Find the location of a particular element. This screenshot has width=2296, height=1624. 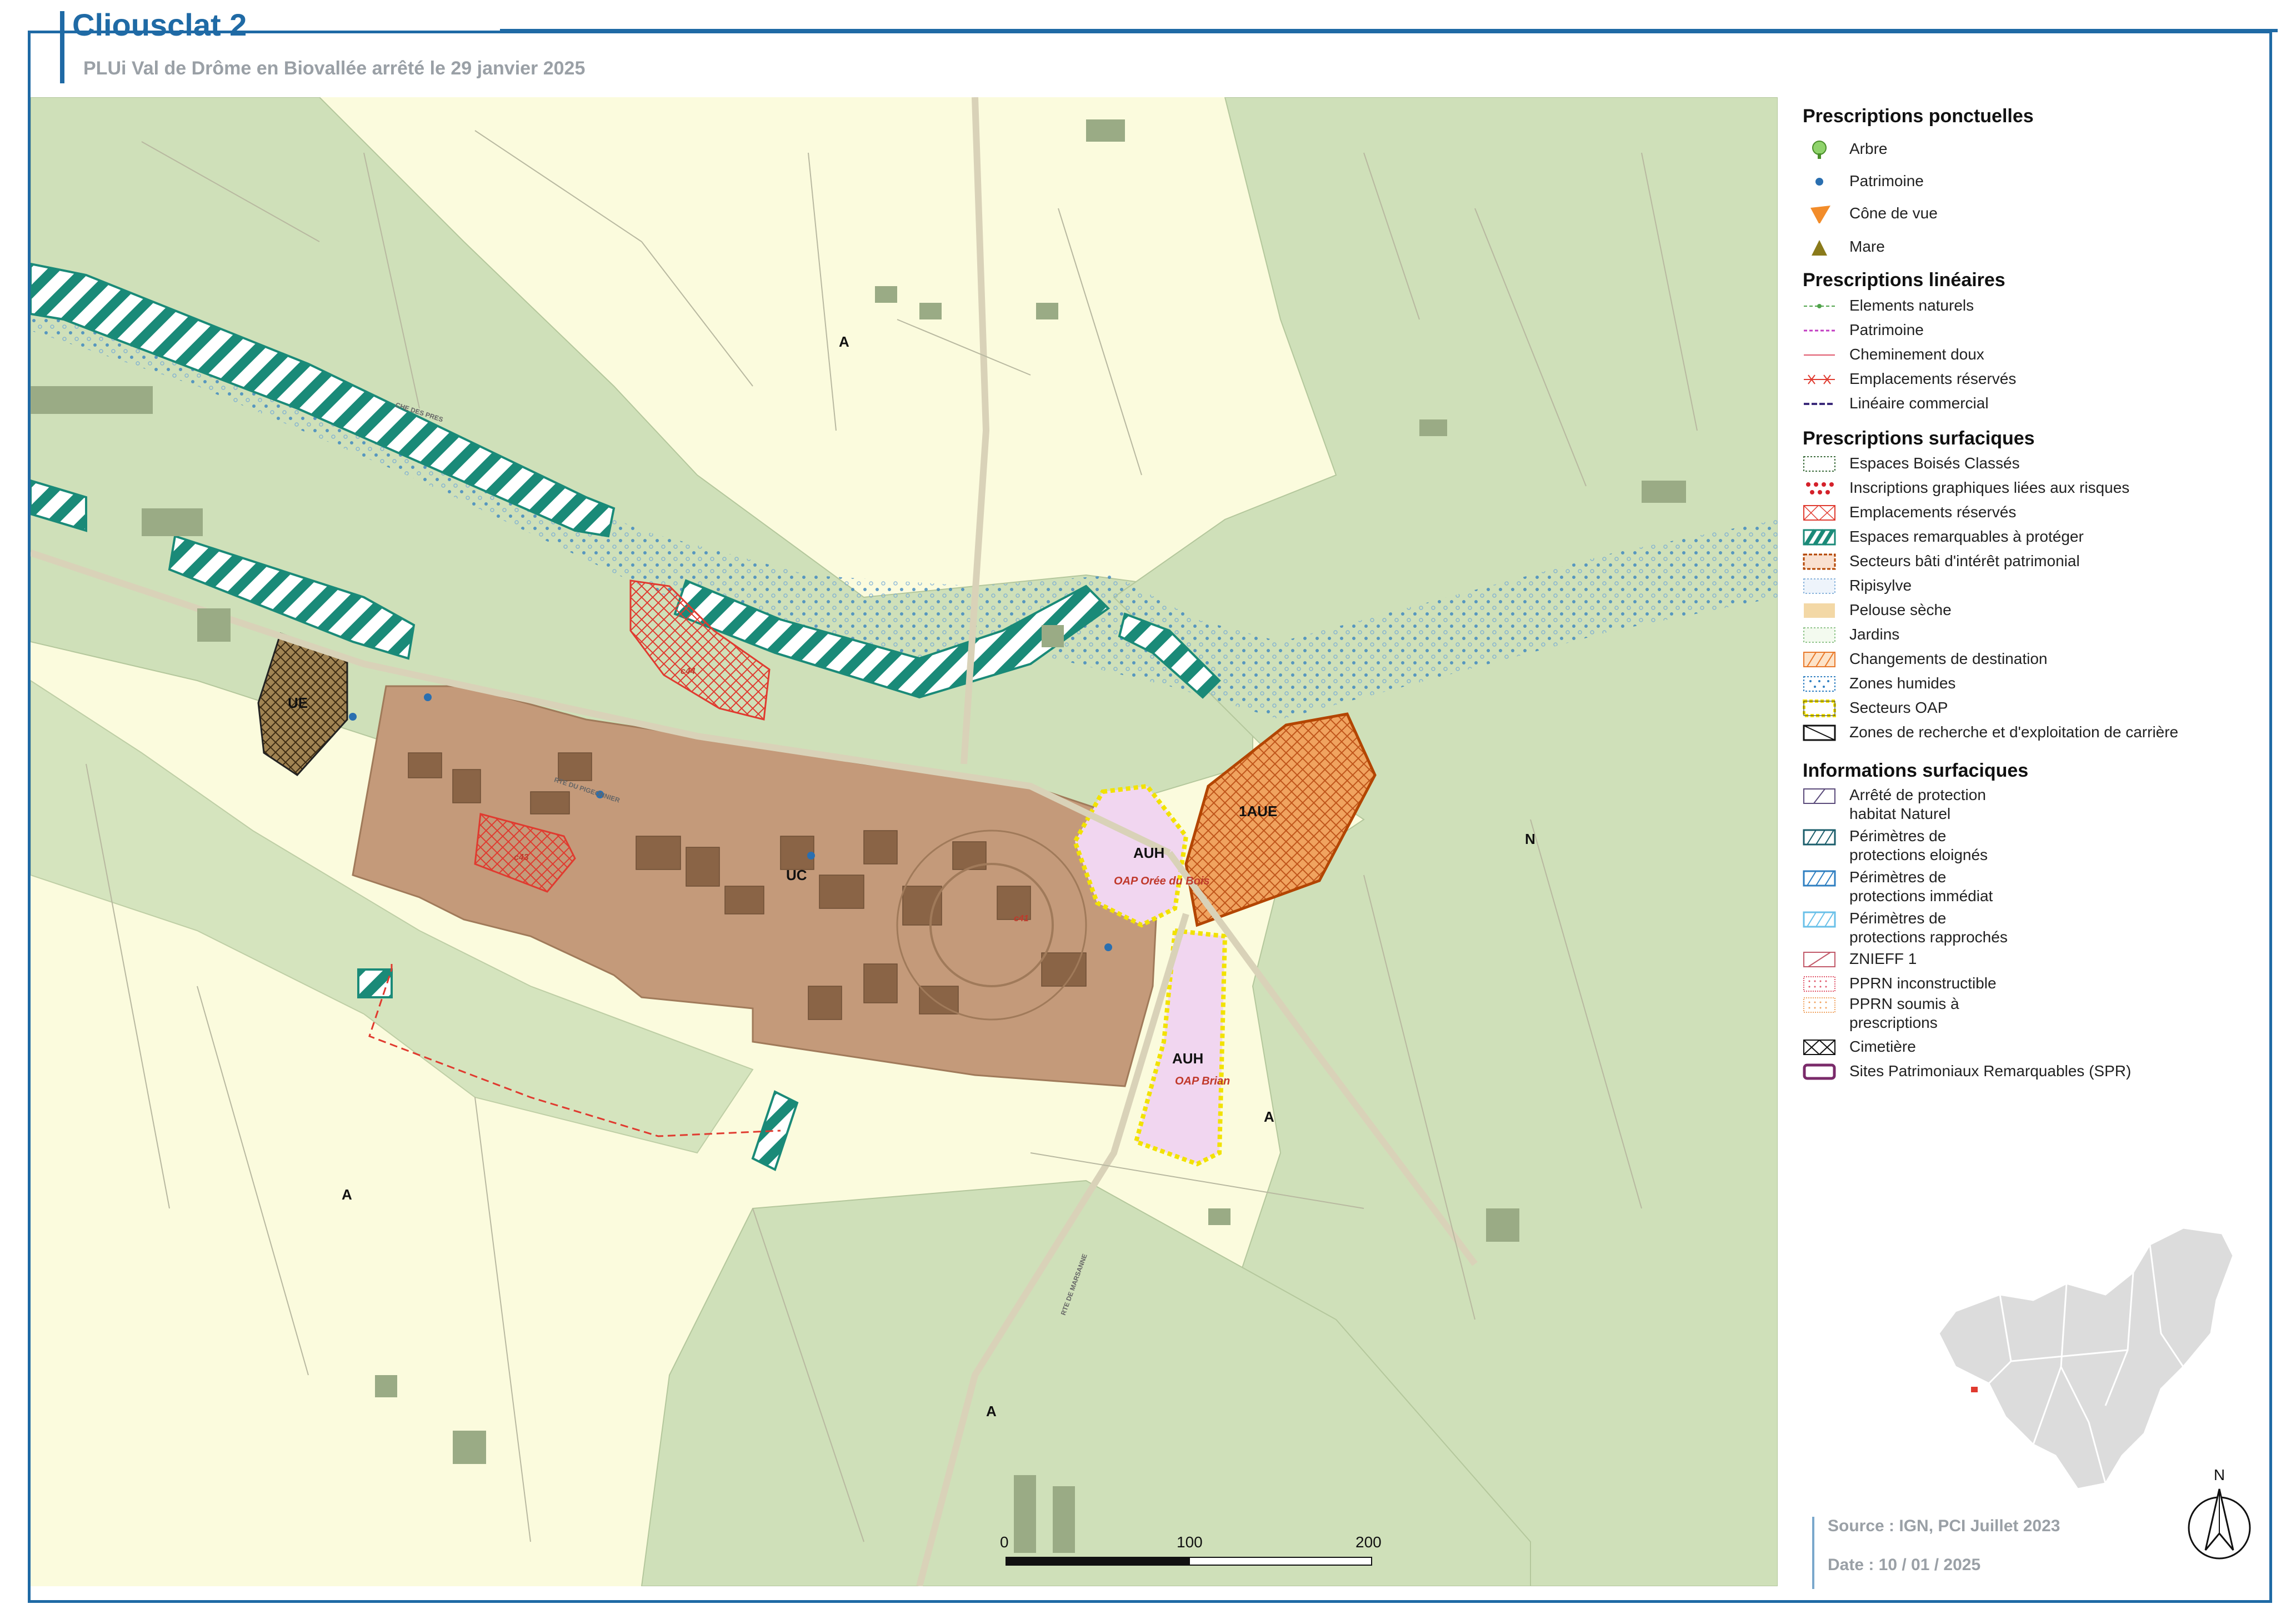

heritage-area-swatch-icon is located at coordinates (1819, 561).